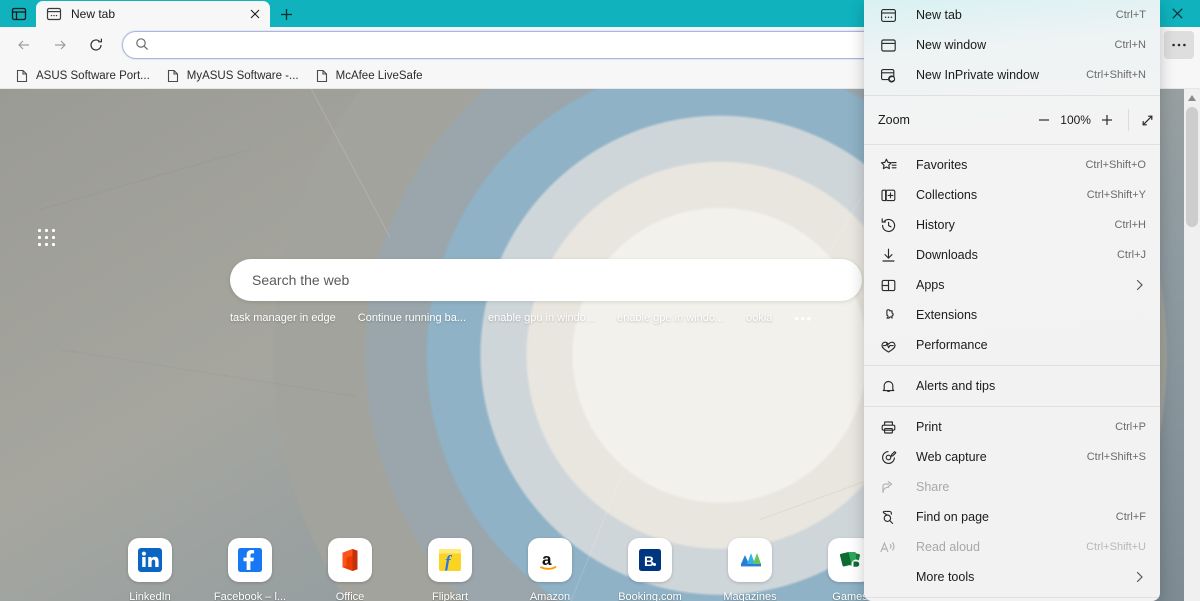 Image resolution: width=1200 pixels, height=601 pixels. I want to click on print-icon, so click(888, 427).